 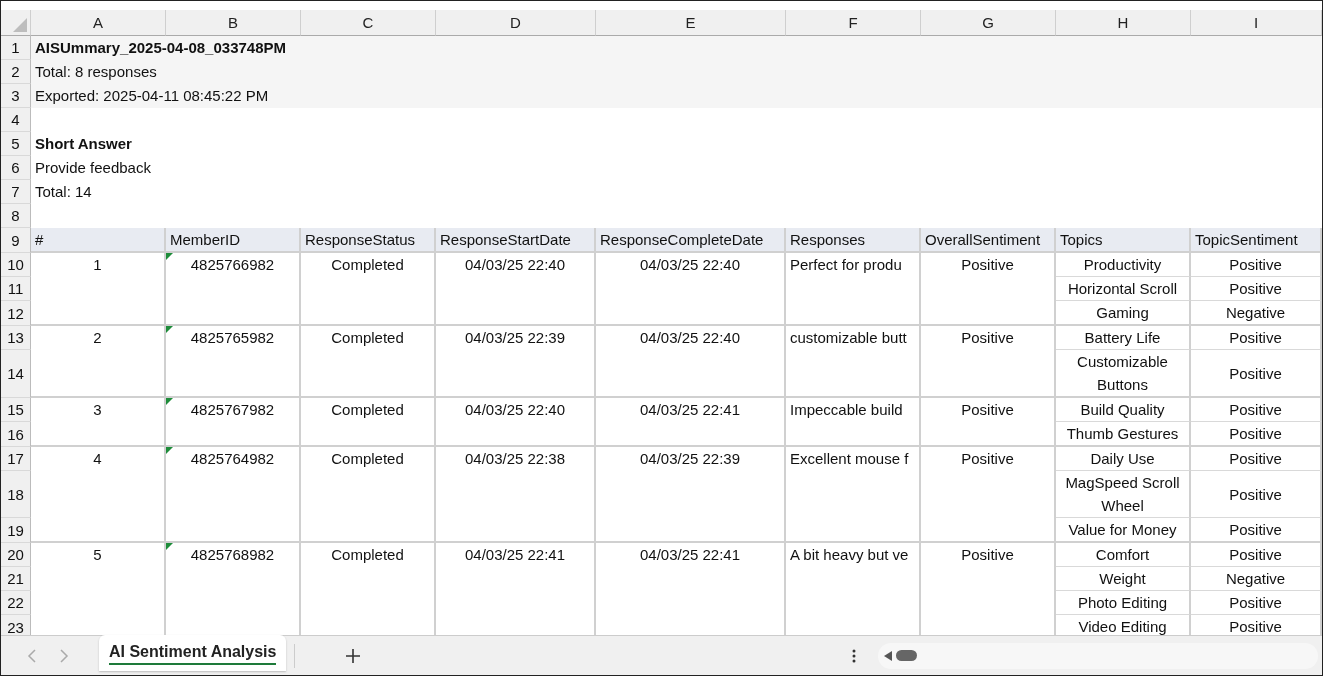 I want to click on section-title: Short Answer, so click(x=83, y=144).